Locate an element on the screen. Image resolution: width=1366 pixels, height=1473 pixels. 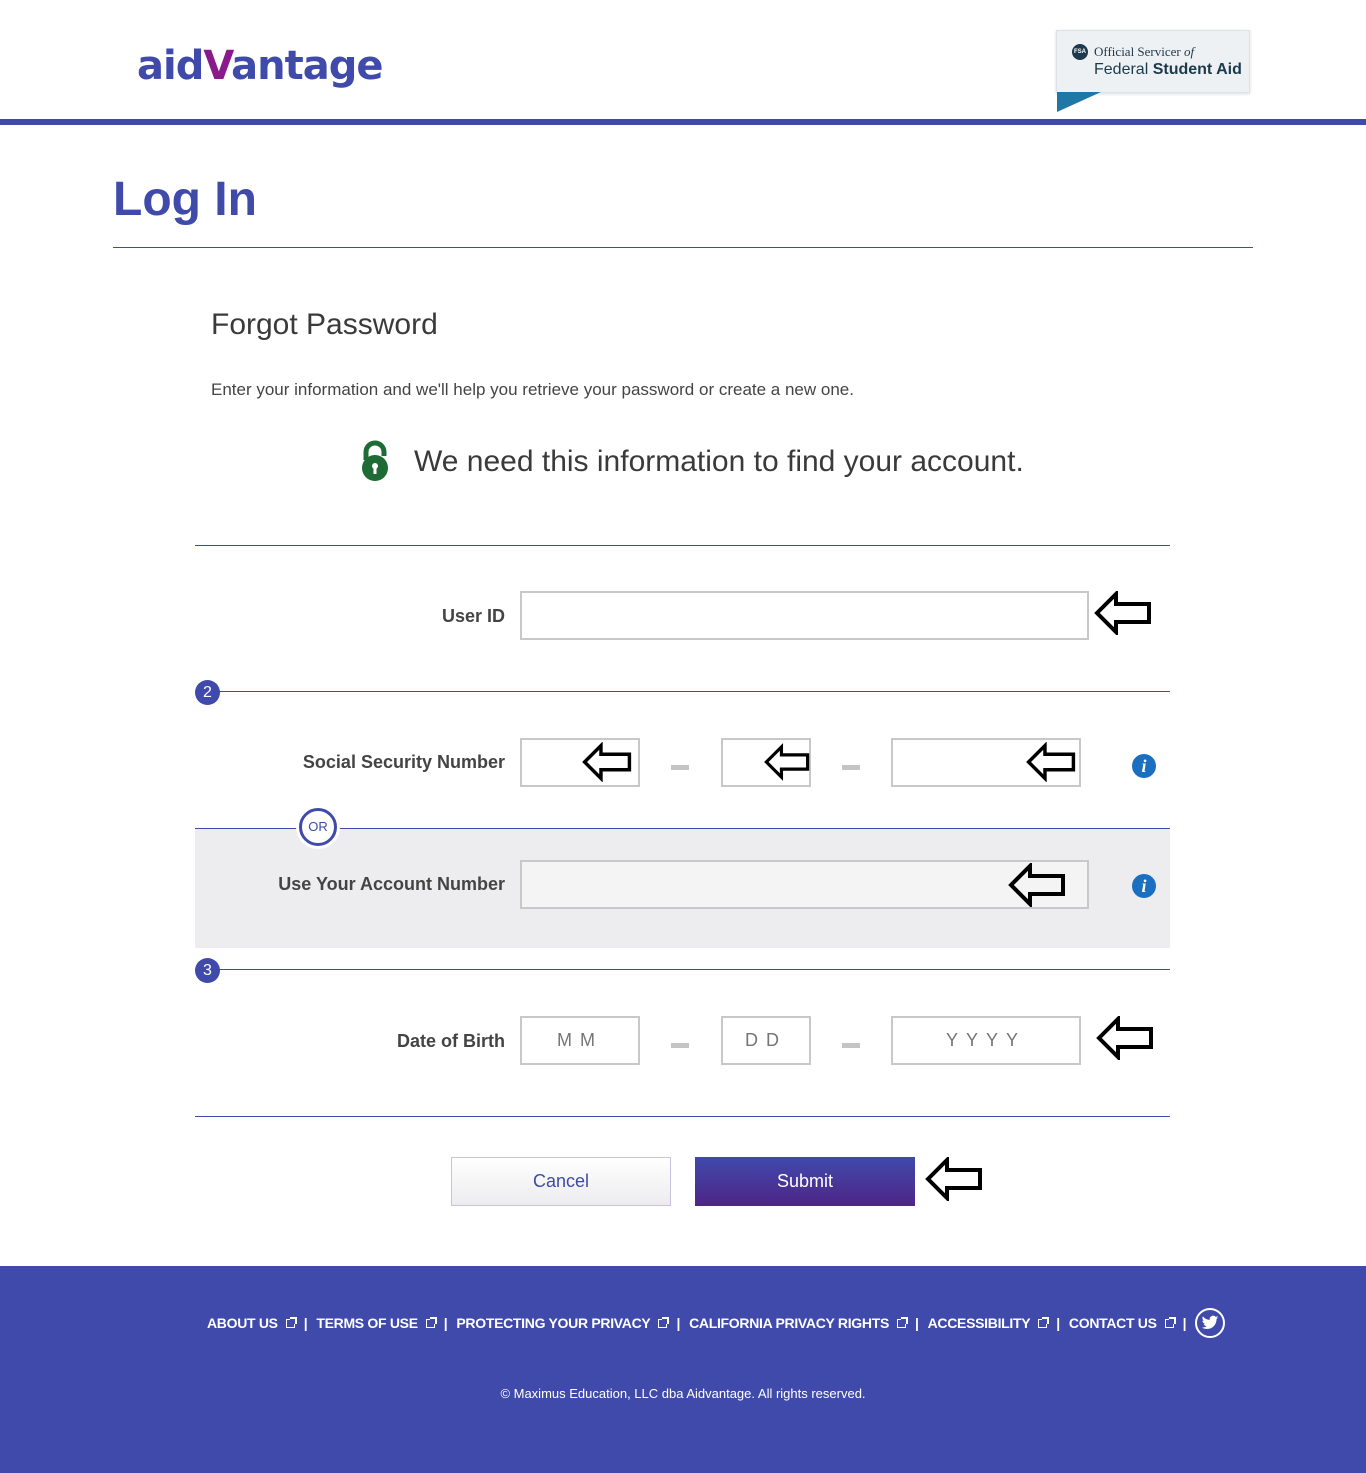
dob-label: Date of Birth is located at coordinates (451, 1041).